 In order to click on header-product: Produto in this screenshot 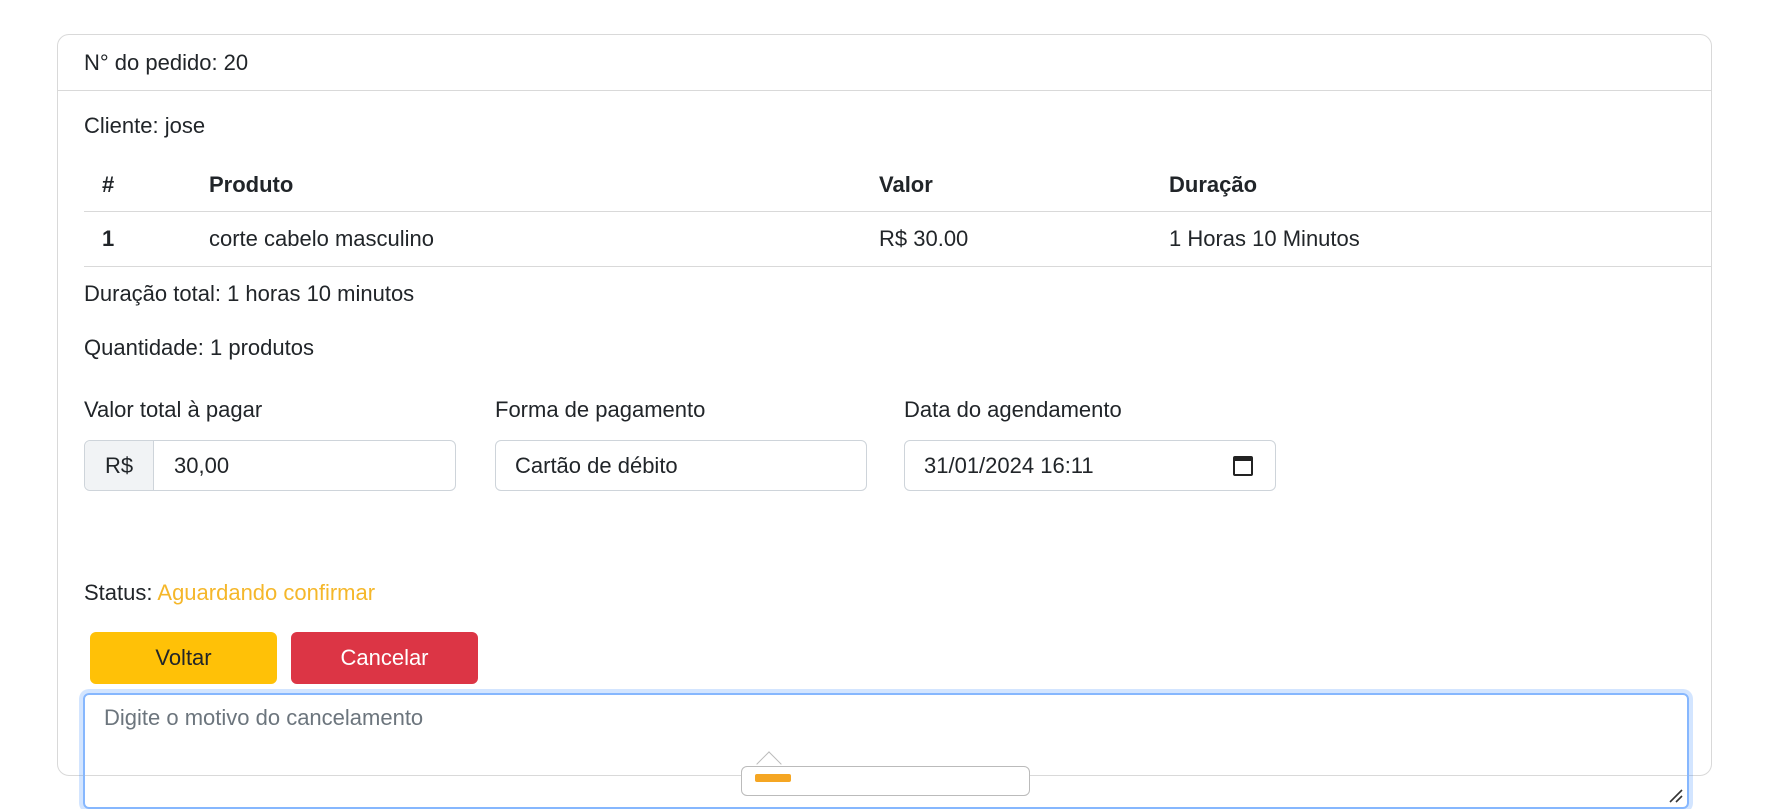, I will do `click(526, 185)`.